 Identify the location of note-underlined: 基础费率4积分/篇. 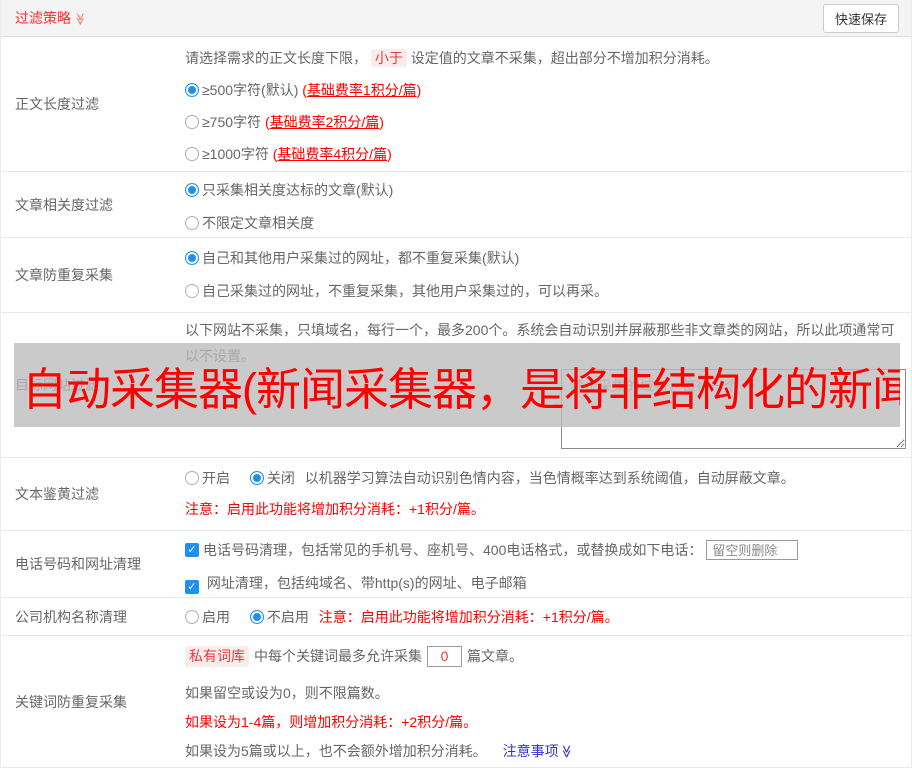
(332, 154).